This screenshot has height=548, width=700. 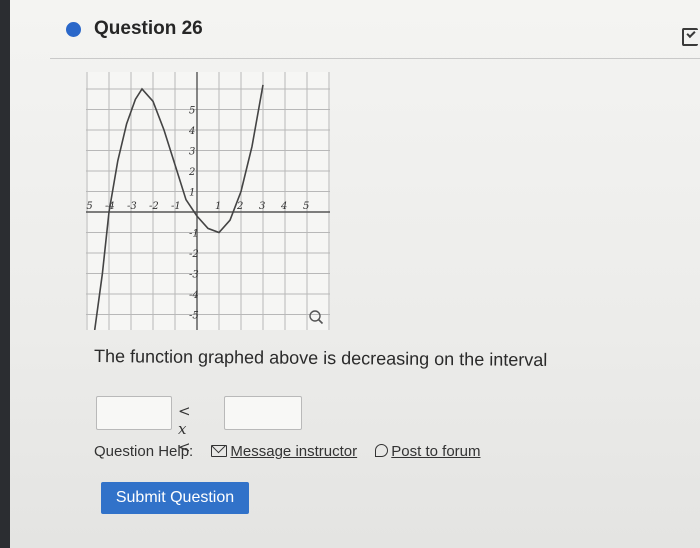 I want to click on status-dot-icon, so click(x=73, y=29).